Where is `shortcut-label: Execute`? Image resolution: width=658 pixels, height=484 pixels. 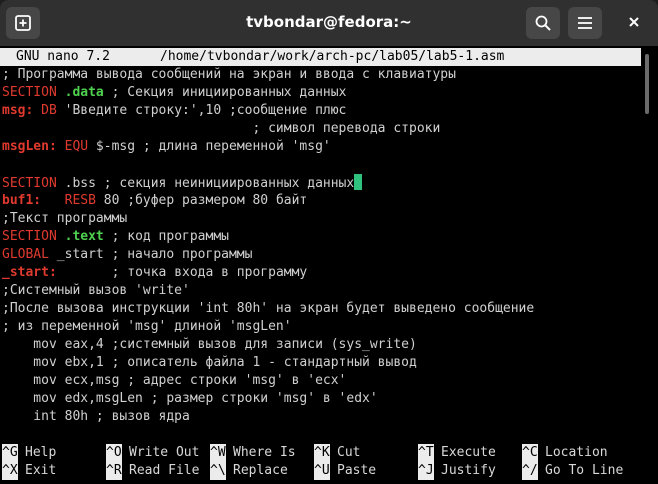
shortcut-label: Execute is located at coordinates (468, 452).